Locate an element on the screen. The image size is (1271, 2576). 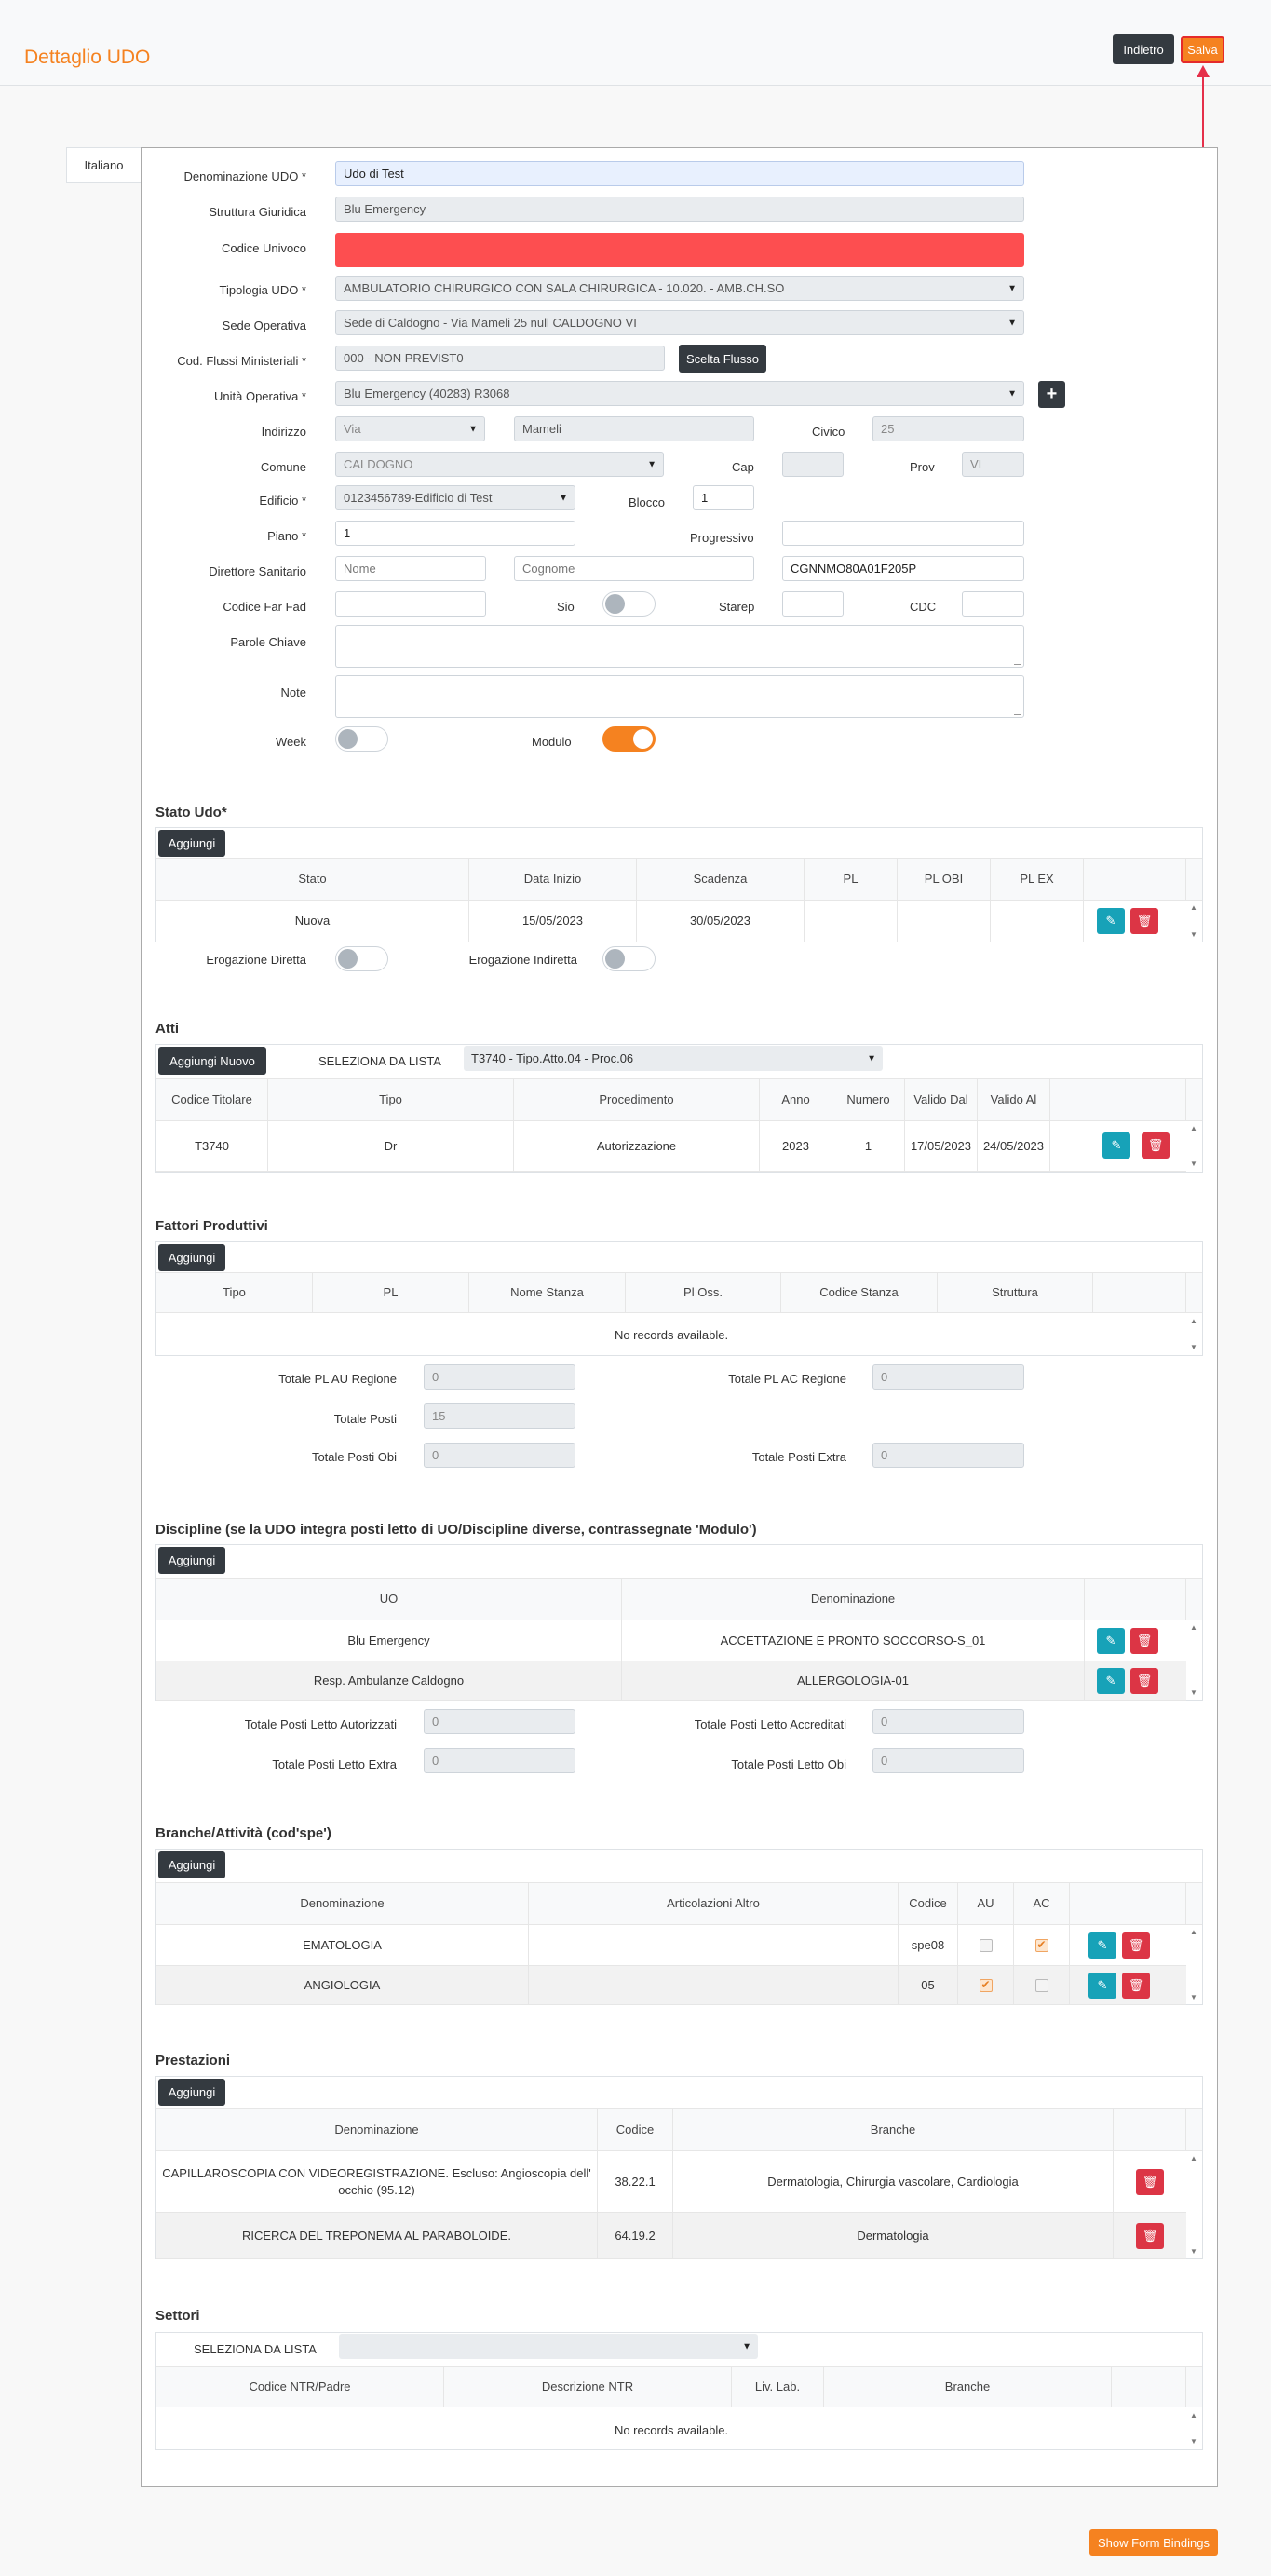
atti-scrollbar: ▲ ▼ is located at coordinates (1193, 1146).